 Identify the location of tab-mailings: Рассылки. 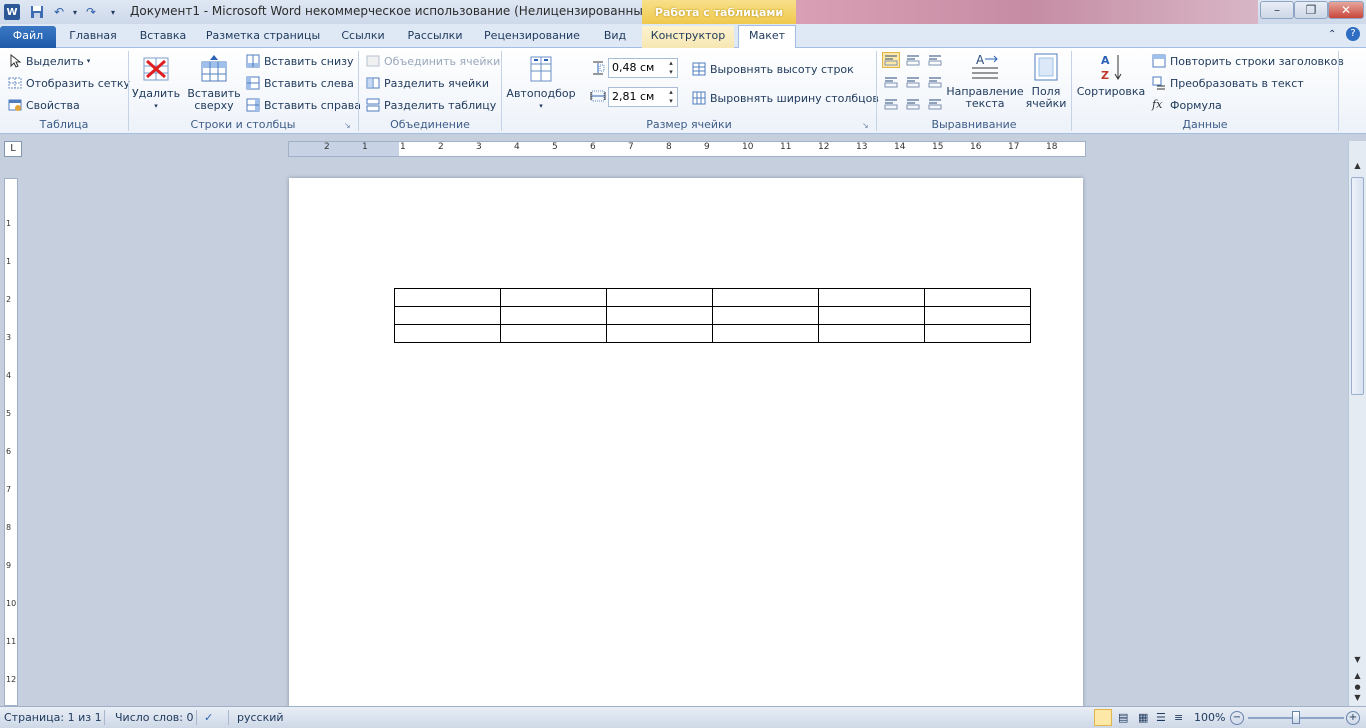
(435, 37).